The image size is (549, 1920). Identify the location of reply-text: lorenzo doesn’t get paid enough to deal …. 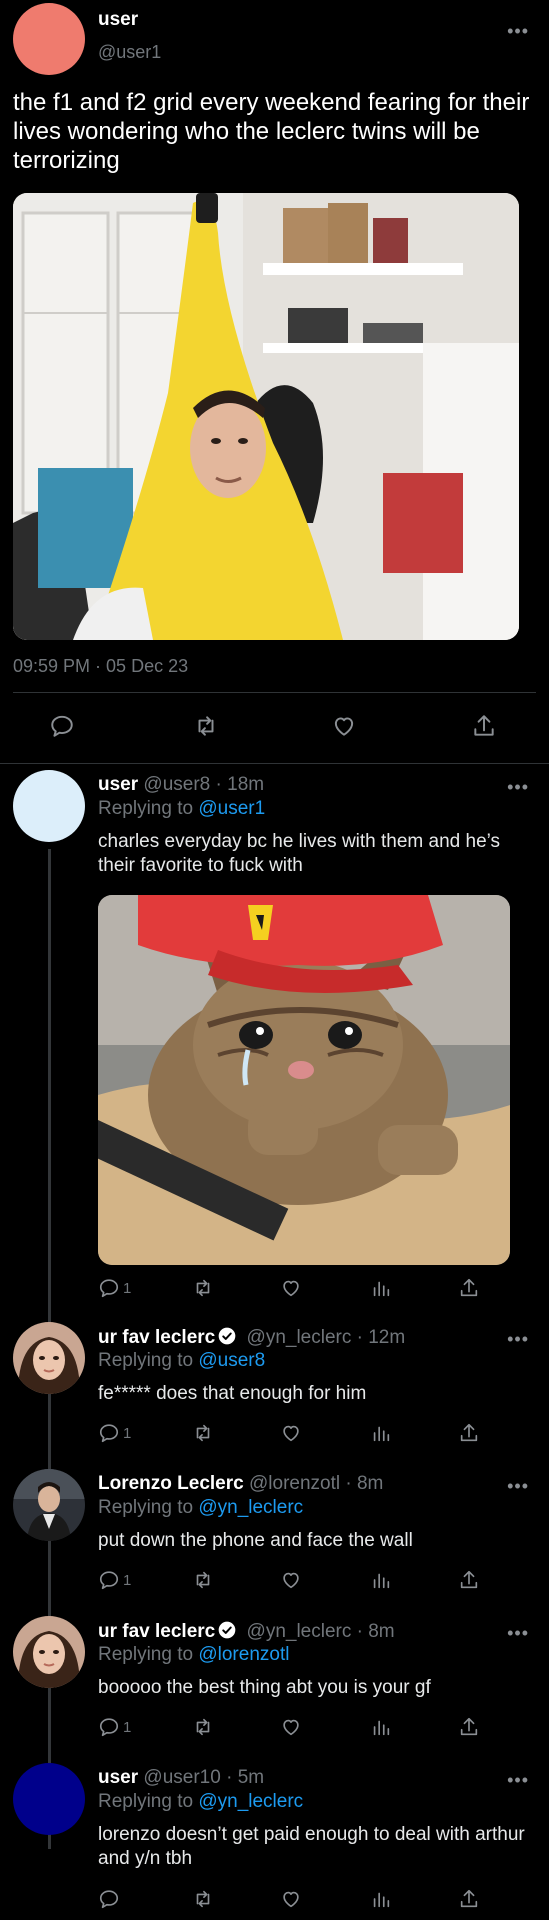
(311, 1846).